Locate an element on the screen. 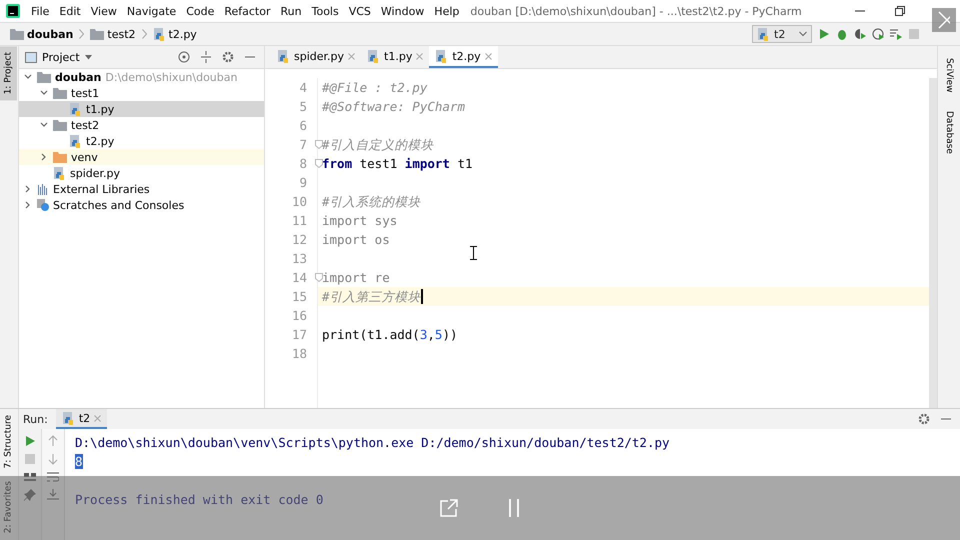 The height and width of the screenshot is (540, 960). close-button is located at coordinates (944, 20).